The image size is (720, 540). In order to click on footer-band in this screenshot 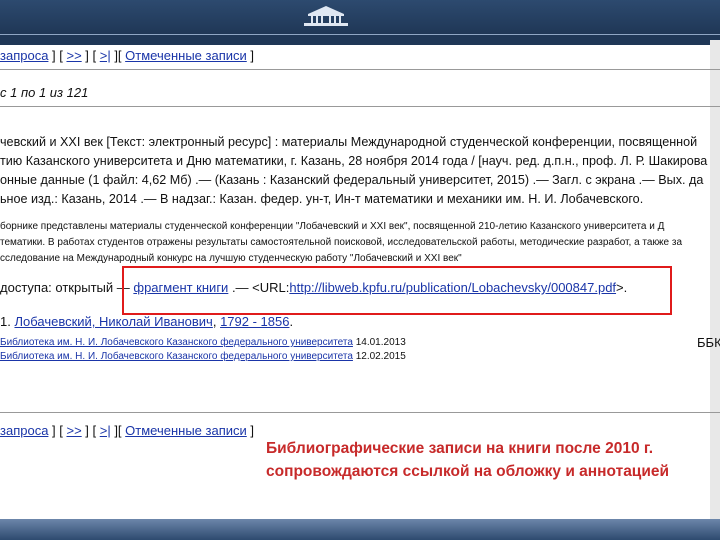, I will do `click(360, 529)`.